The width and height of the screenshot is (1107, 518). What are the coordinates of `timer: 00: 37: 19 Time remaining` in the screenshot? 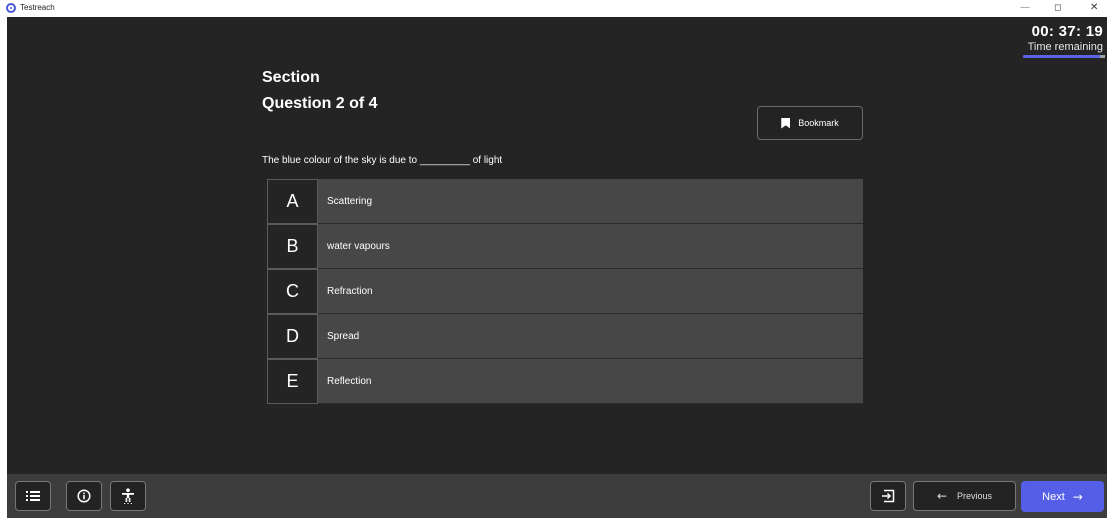 It's located at (1061, 38).